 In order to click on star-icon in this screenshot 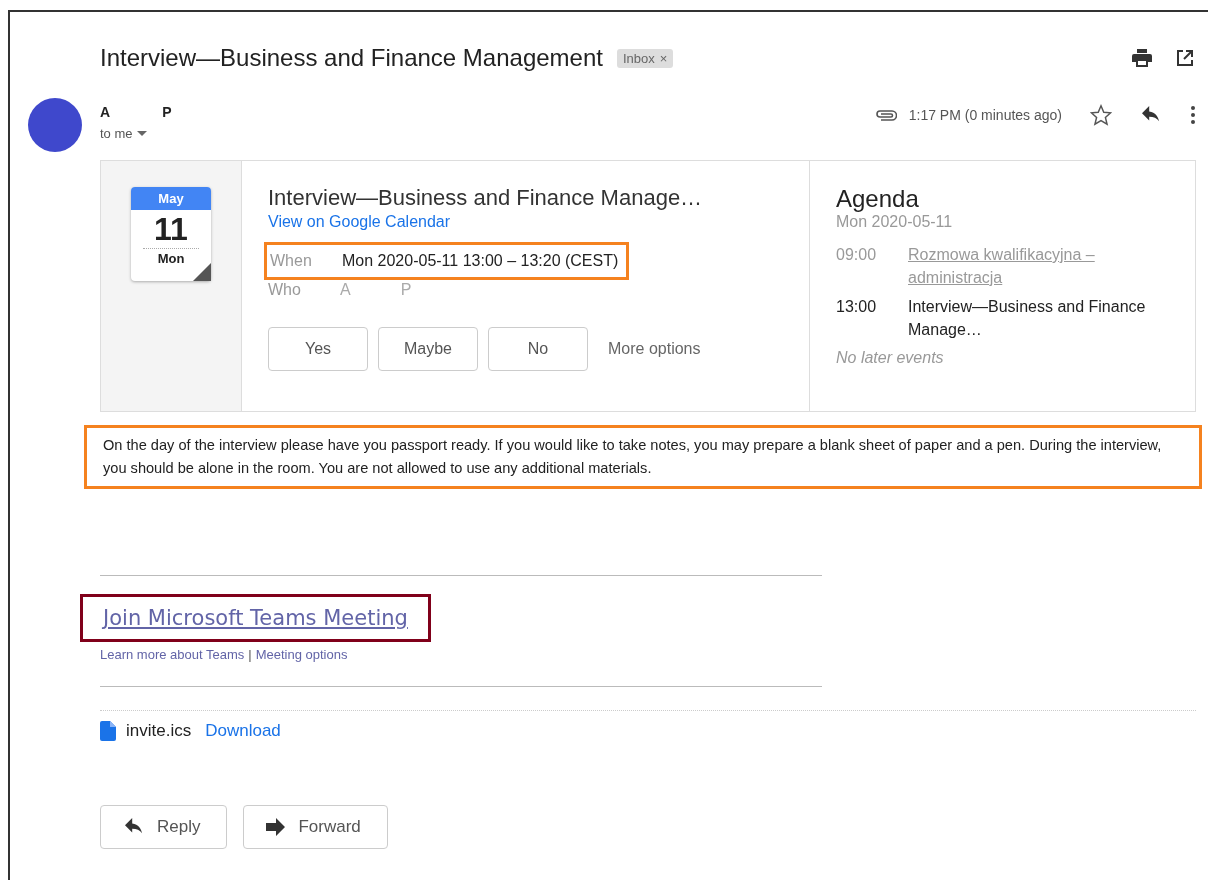, I will do `click(1101, 115)`.